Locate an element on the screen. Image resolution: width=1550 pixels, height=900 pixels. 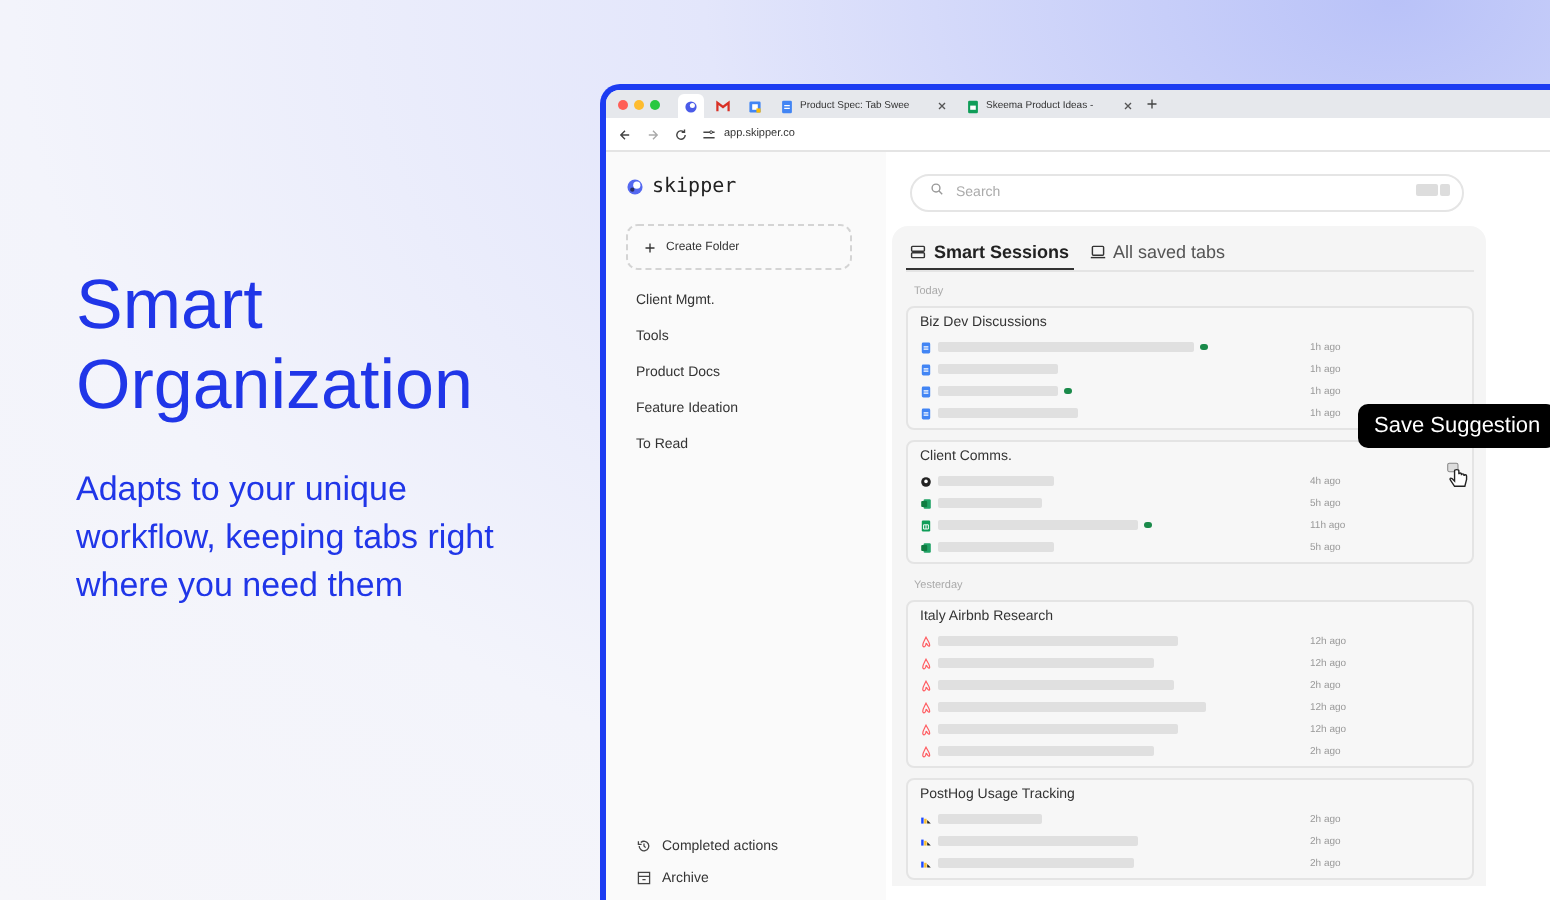
back-arrow-icon is located at coordinates (625, 134).